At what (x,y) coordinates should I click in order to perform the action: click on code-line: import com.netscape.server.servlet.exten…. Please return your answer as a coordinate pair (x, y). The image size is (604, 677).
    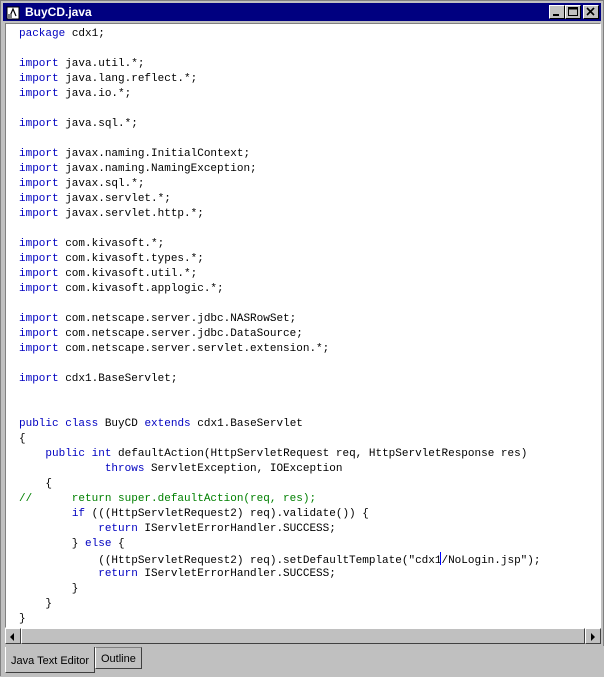
    Looking at the image, I should click on (280, 349).